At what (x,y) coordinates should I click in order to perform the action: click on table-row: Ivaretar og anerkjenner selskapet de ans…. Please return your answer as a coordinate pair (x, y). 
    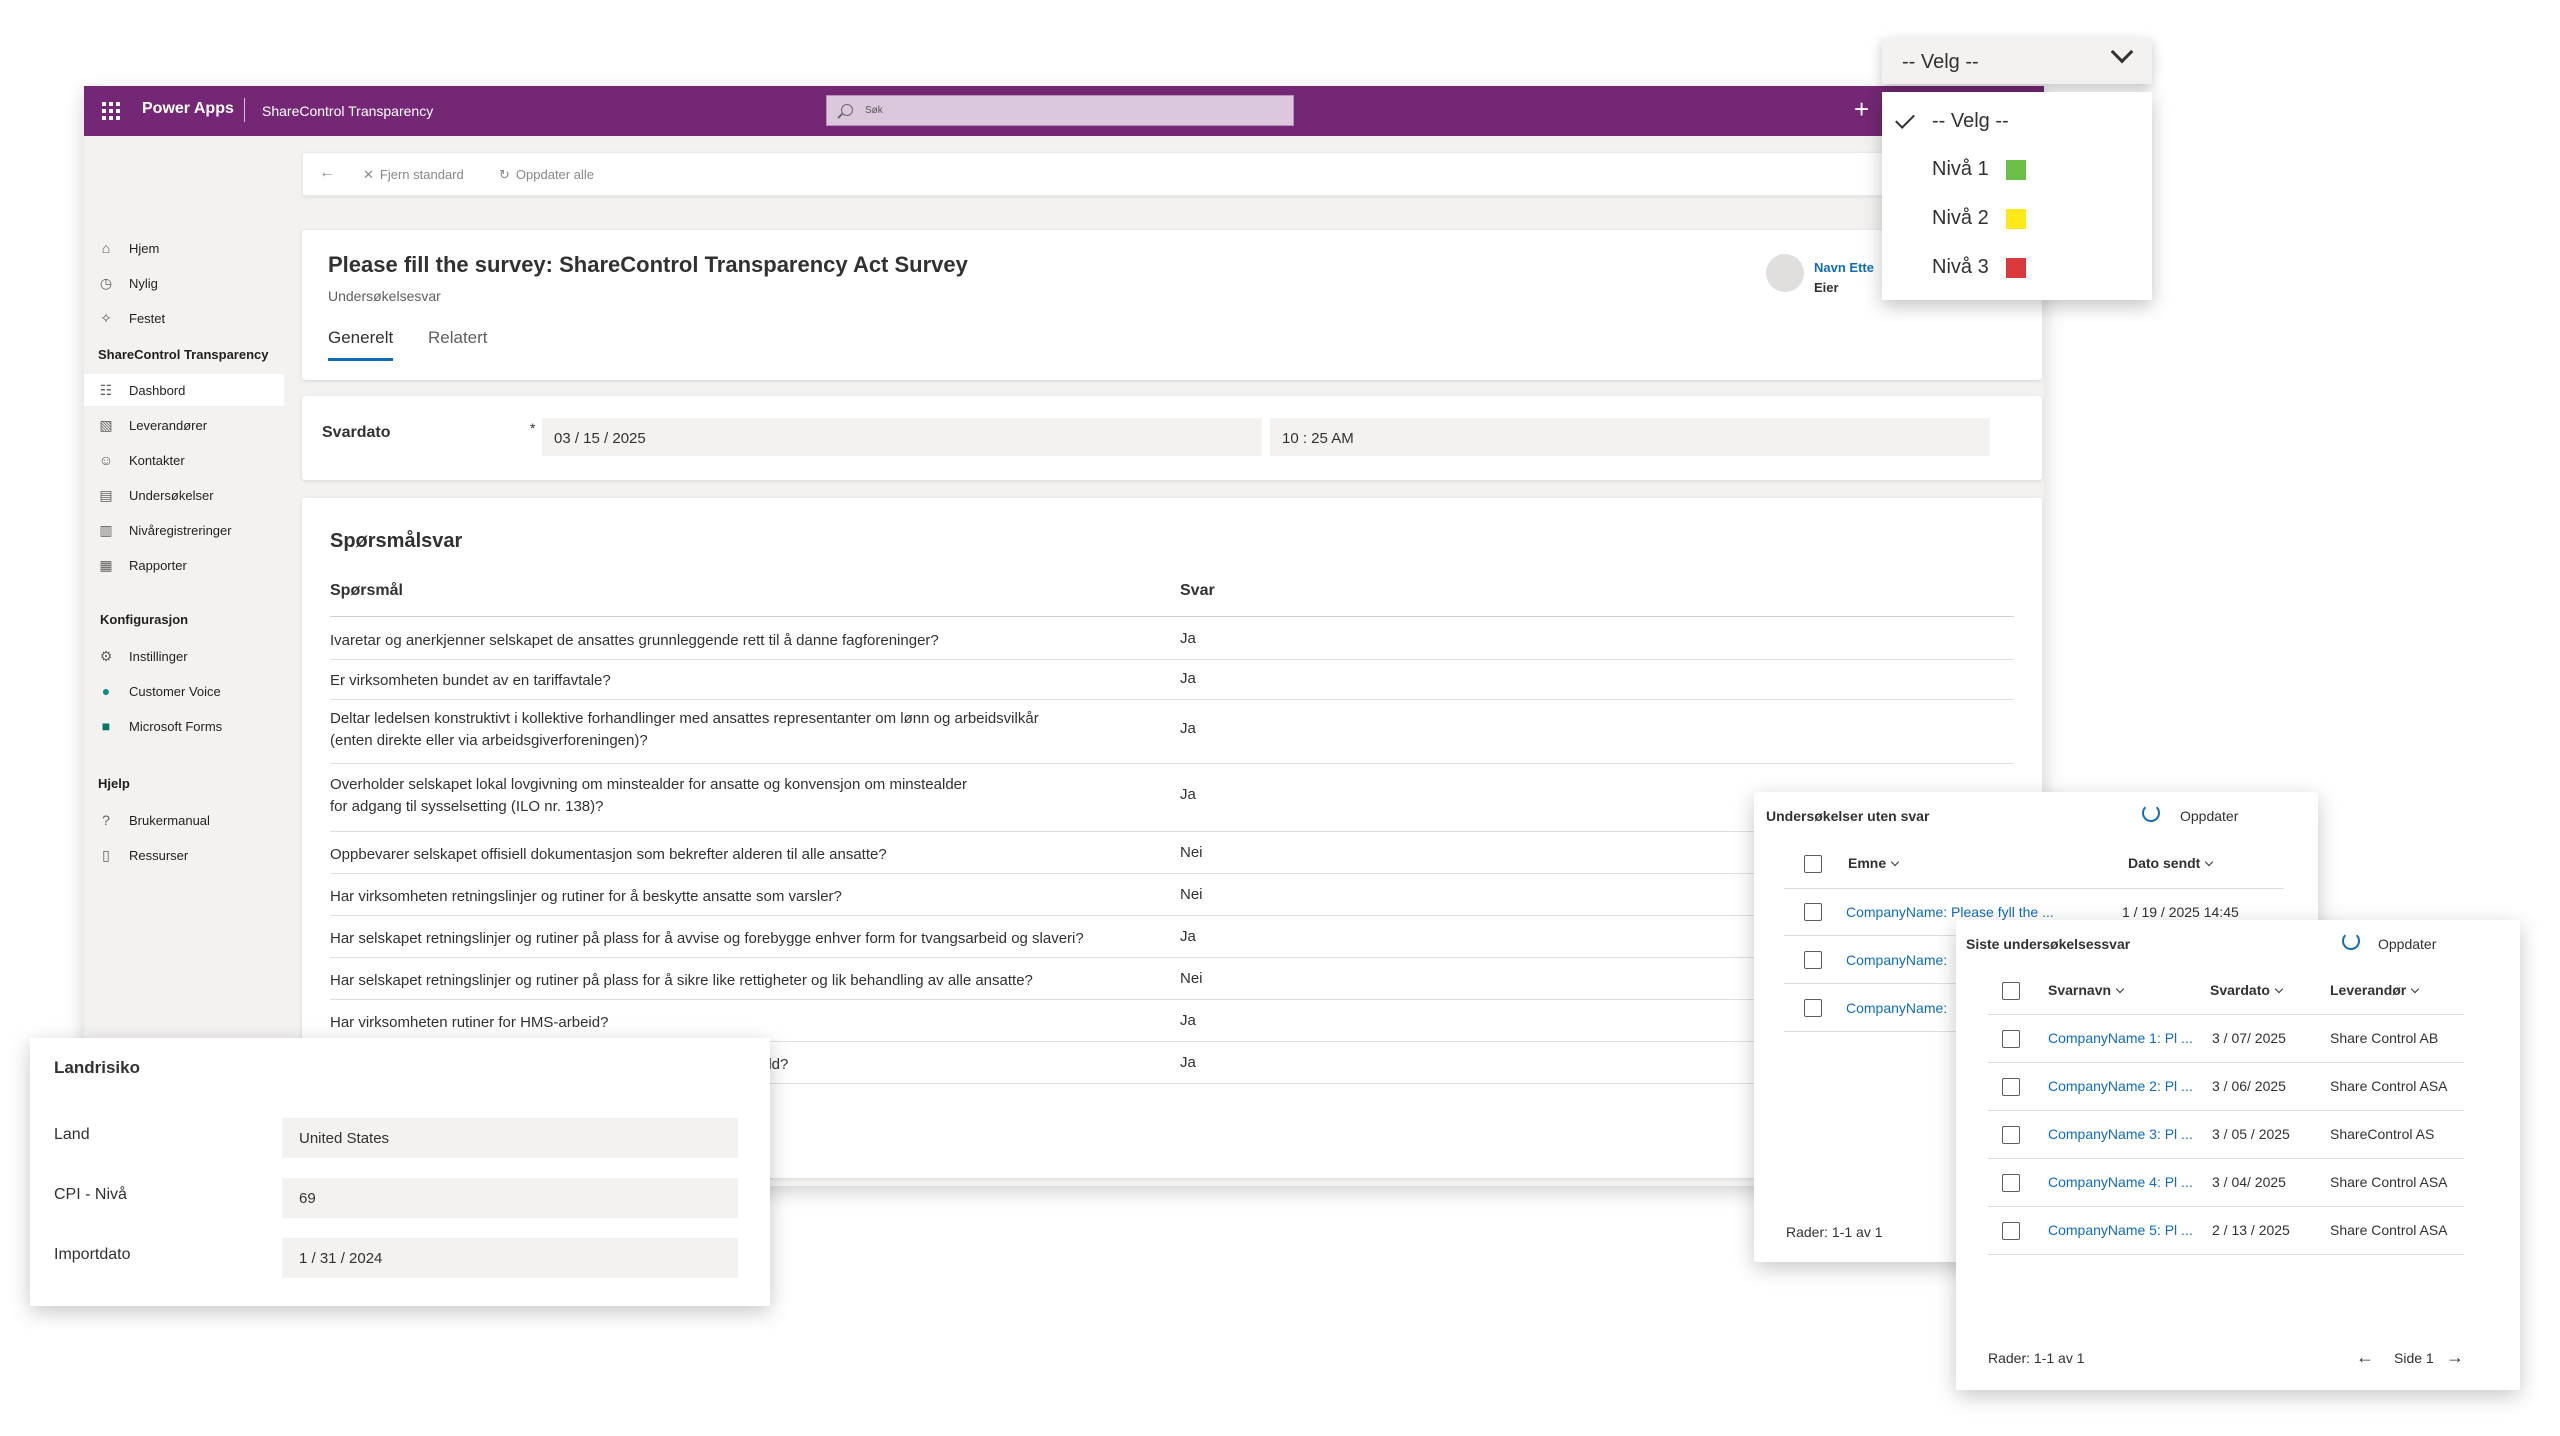
    Looking at the image, I should click on (1172, 639).